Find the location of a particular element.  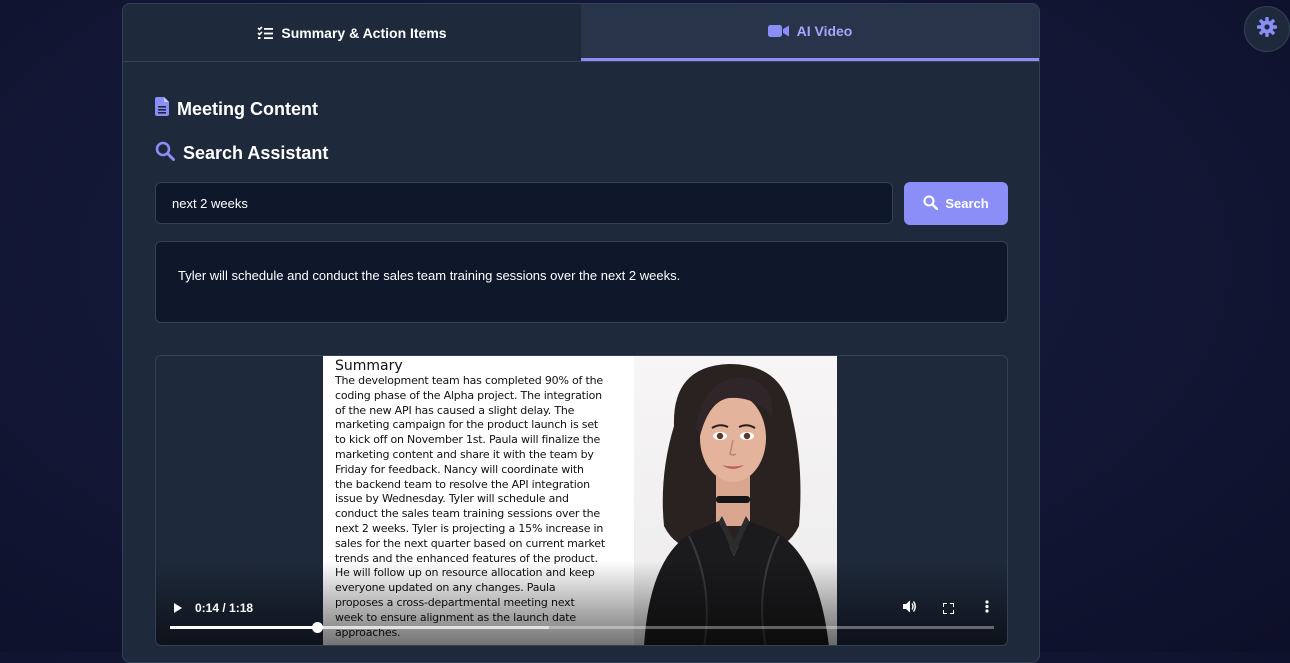

settings-button is located at coordinates (1267, 29).